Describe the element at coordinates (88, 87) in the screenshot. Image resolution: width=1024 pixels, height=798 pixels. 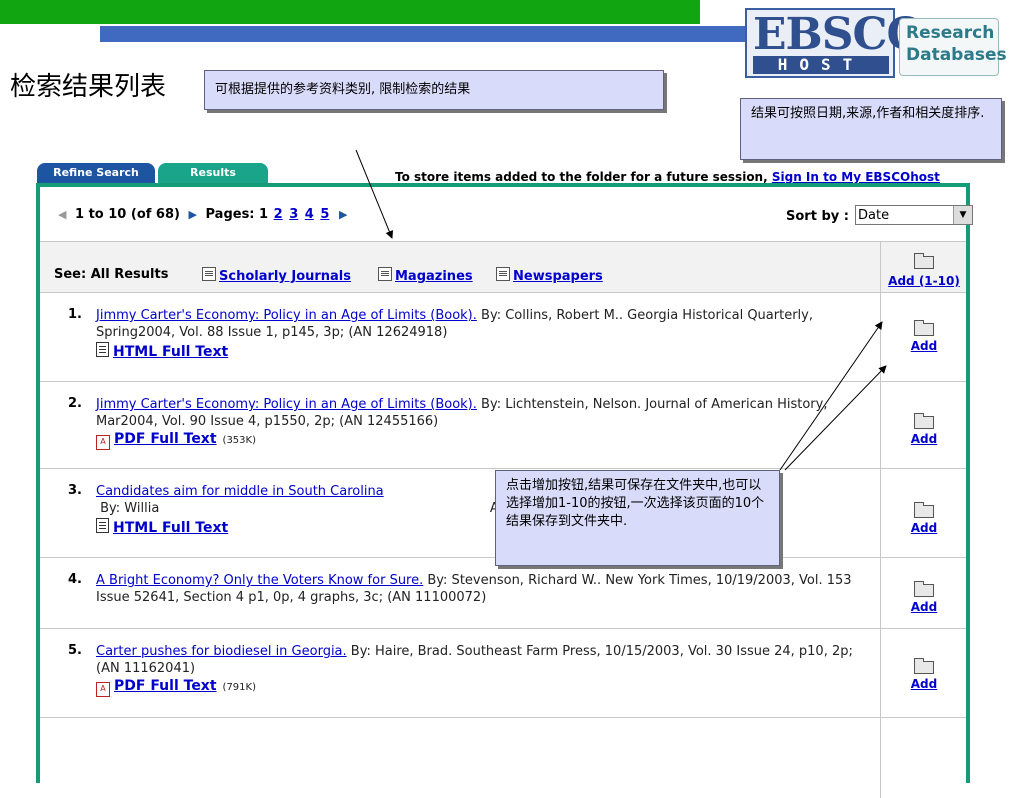
I see `slide-title: 检索结果列表` at that location.